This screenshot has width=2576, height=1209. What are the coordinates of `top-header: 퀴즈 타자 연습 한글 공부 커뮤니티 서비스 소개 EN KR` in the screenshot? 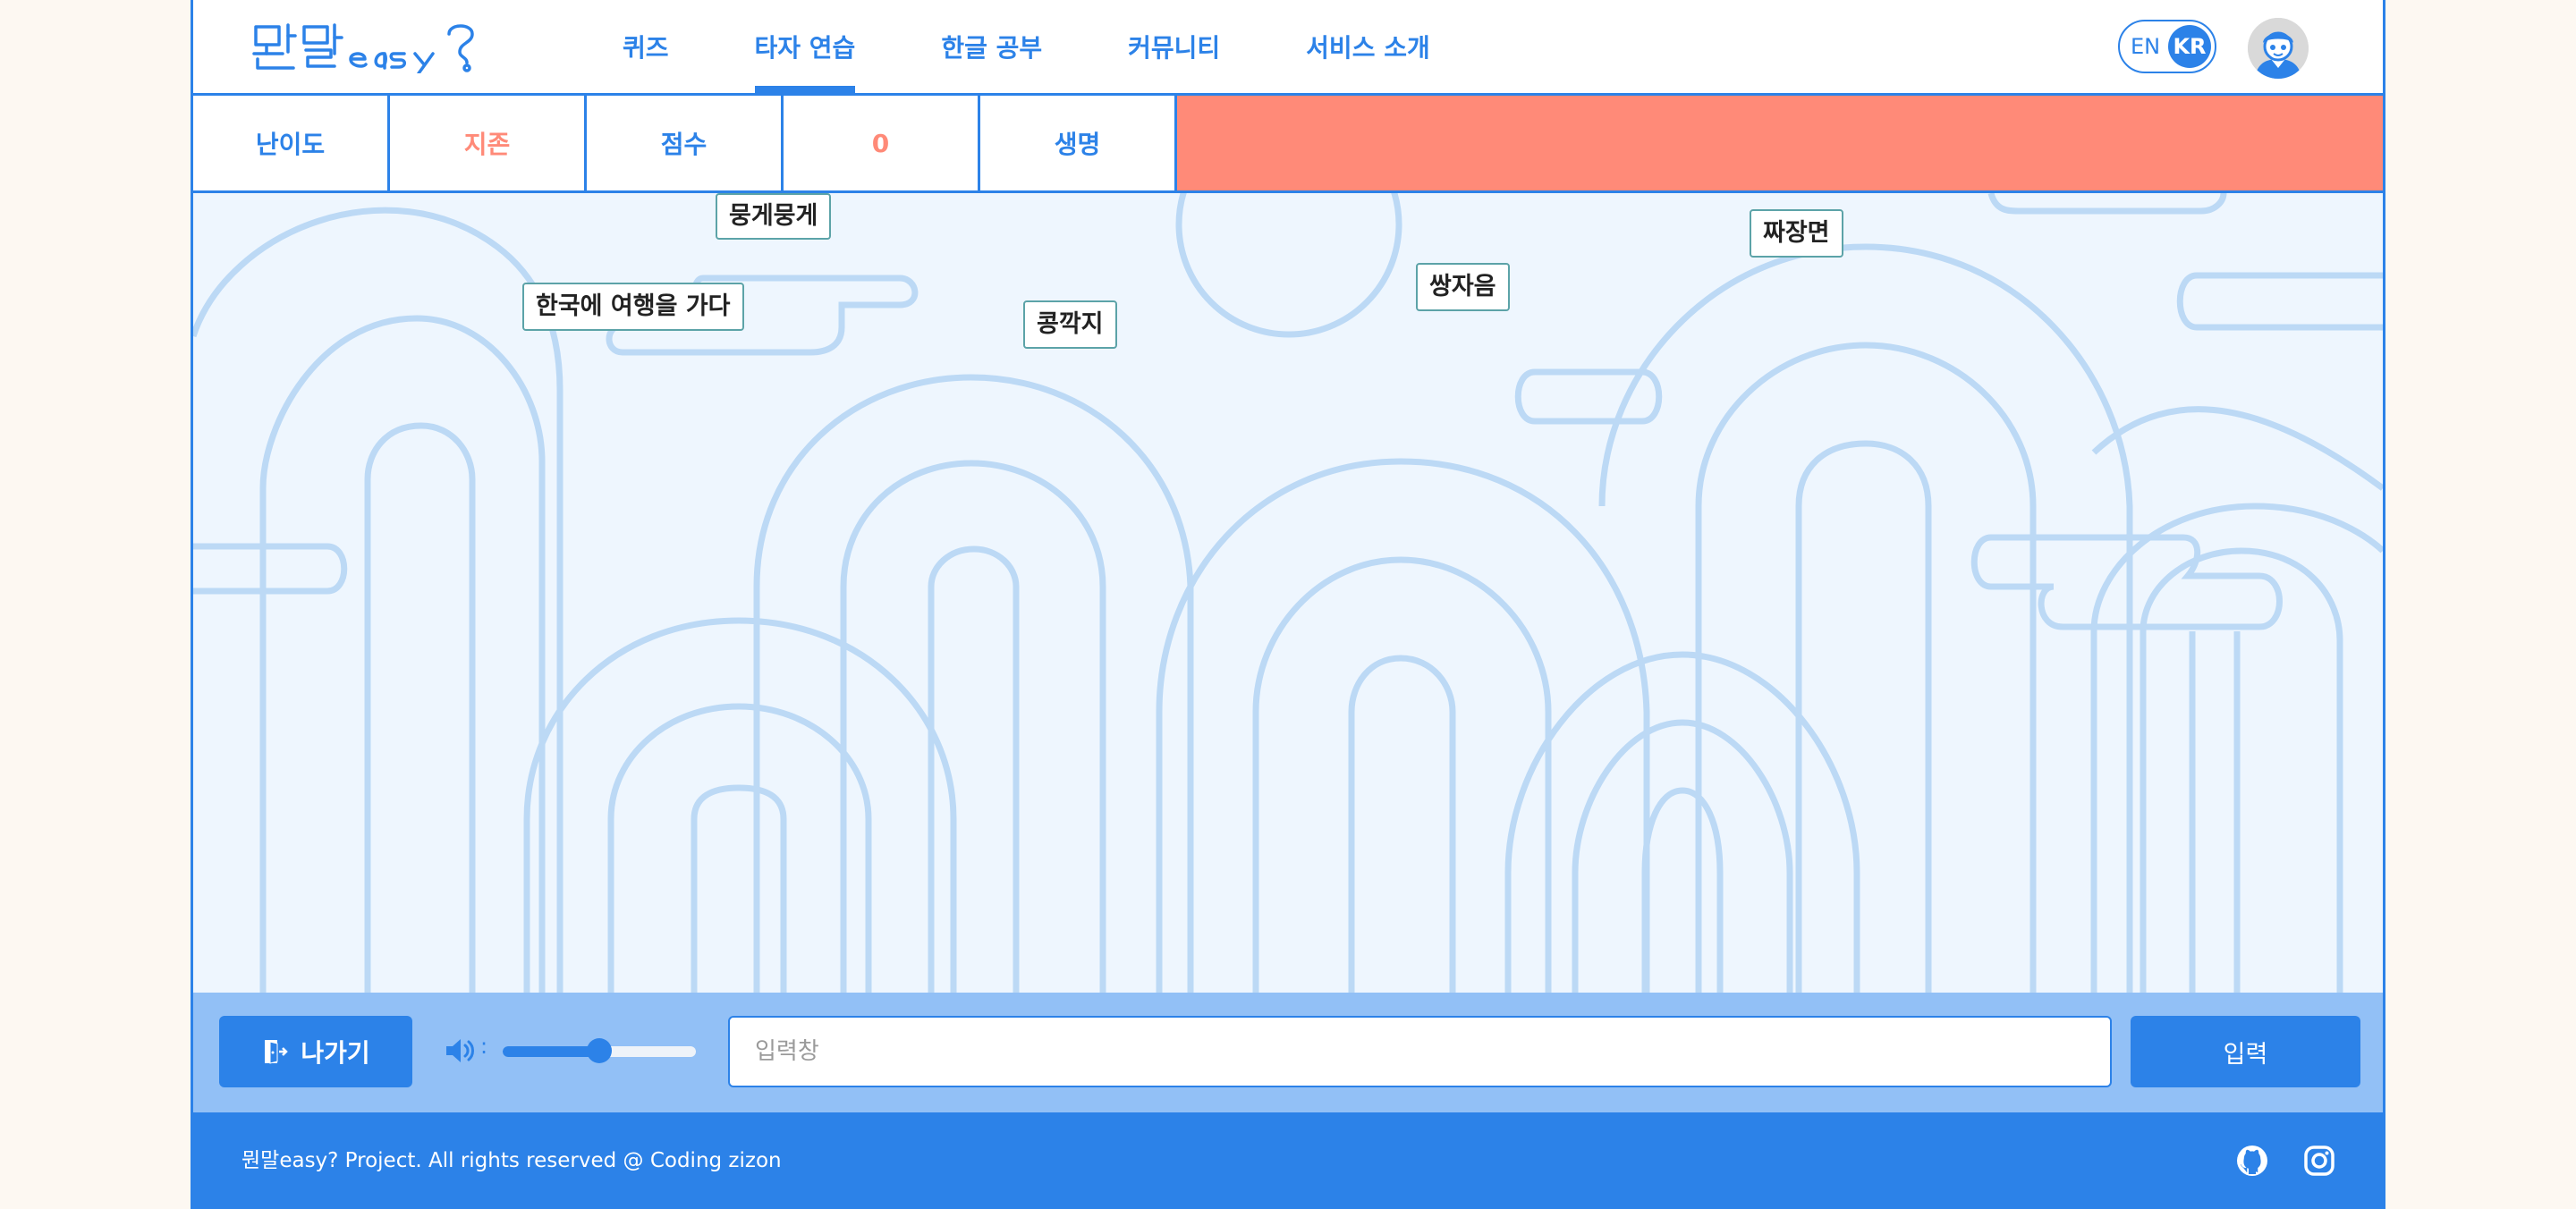 It's located at (1288, 48).